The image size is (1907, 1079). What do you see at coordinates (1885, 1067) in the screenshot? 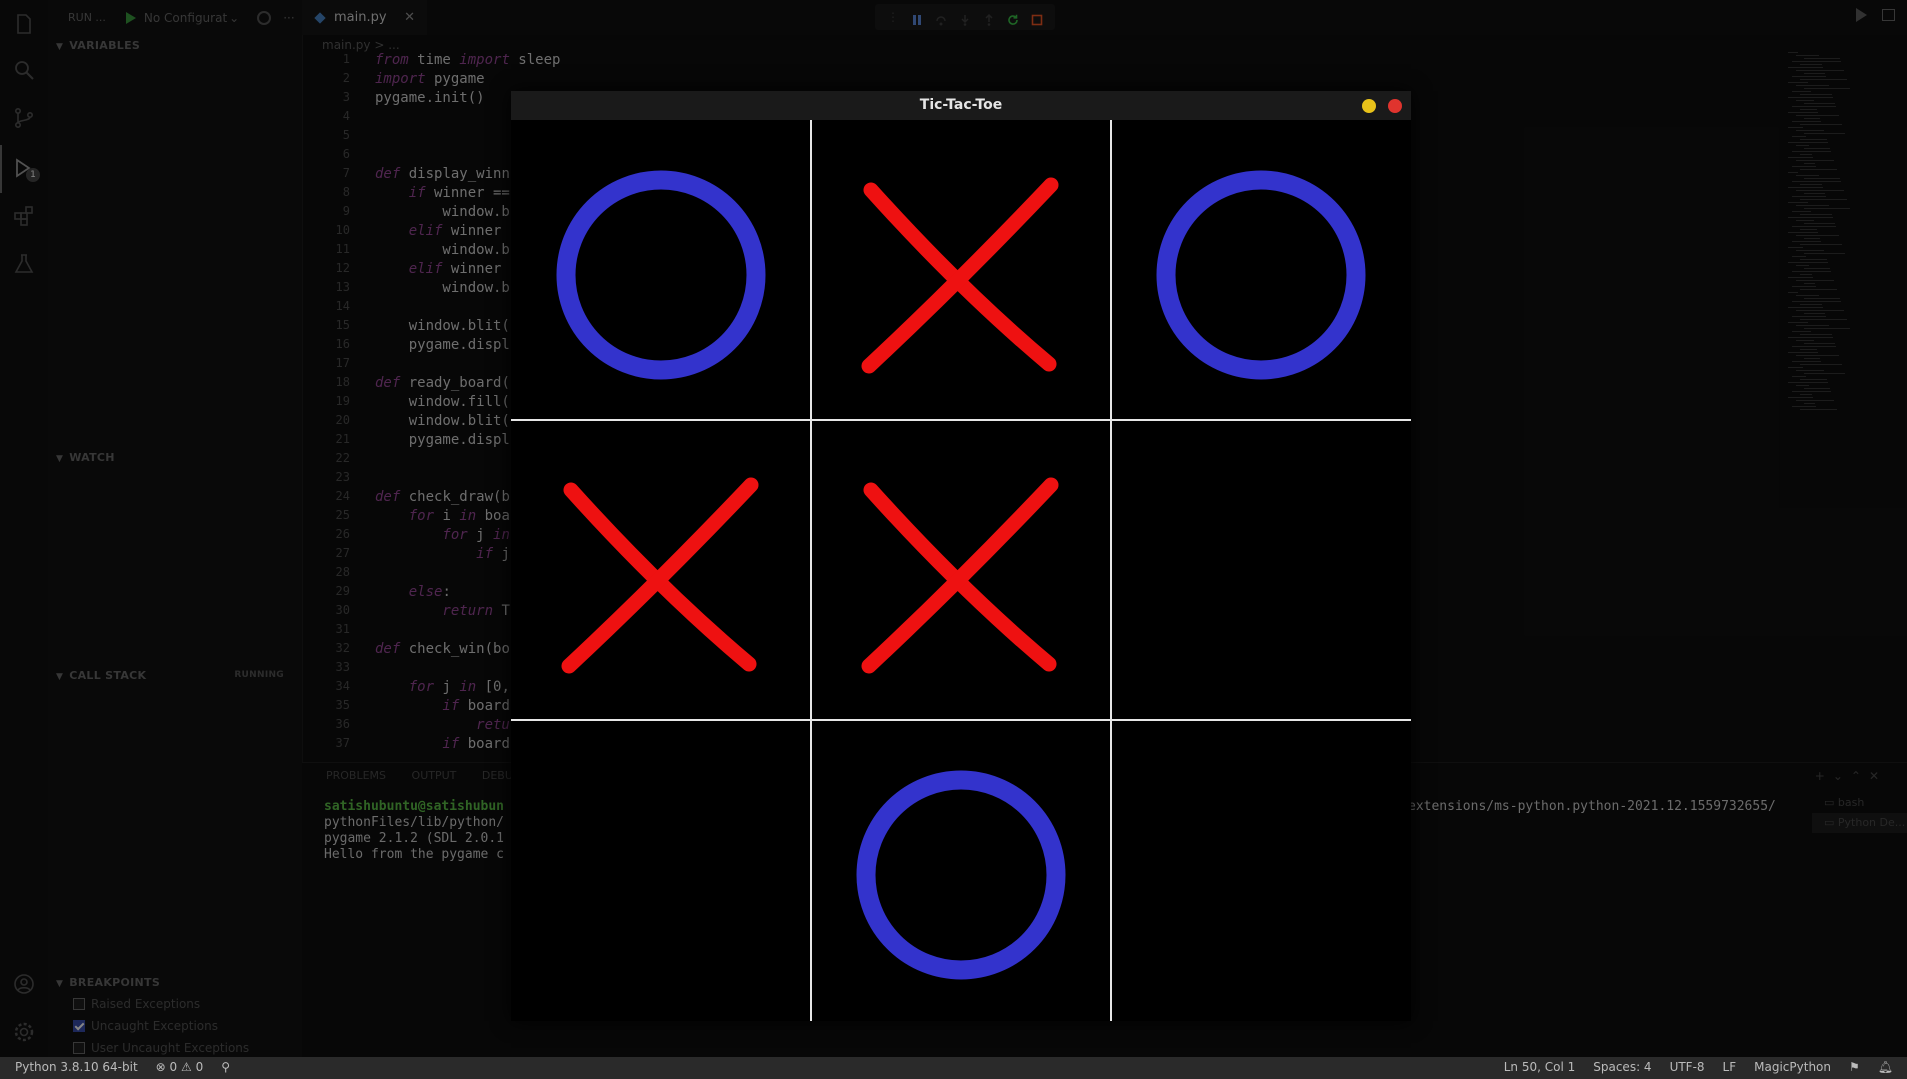
I see `notifications-bell-icon: 🔔︎` at bounding box center [1885, 1067].